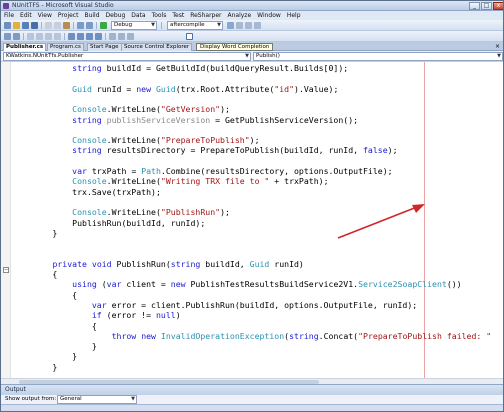 This screenshot has width=504, height=412. Describe the element at coordinates (187, 25) in the screenshot. I see `find-combo-value: aftercompile` at that location.